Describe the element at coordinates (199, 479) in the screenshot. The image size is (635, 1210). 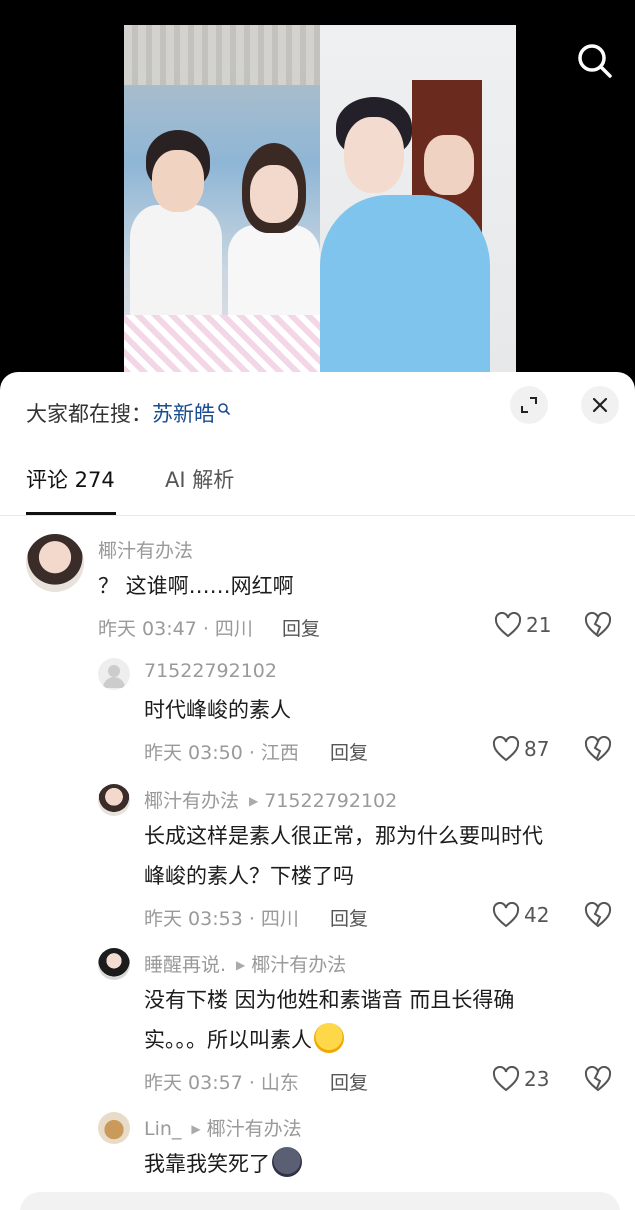
I see `tab-ai-analysis: AI 解析` at that location.